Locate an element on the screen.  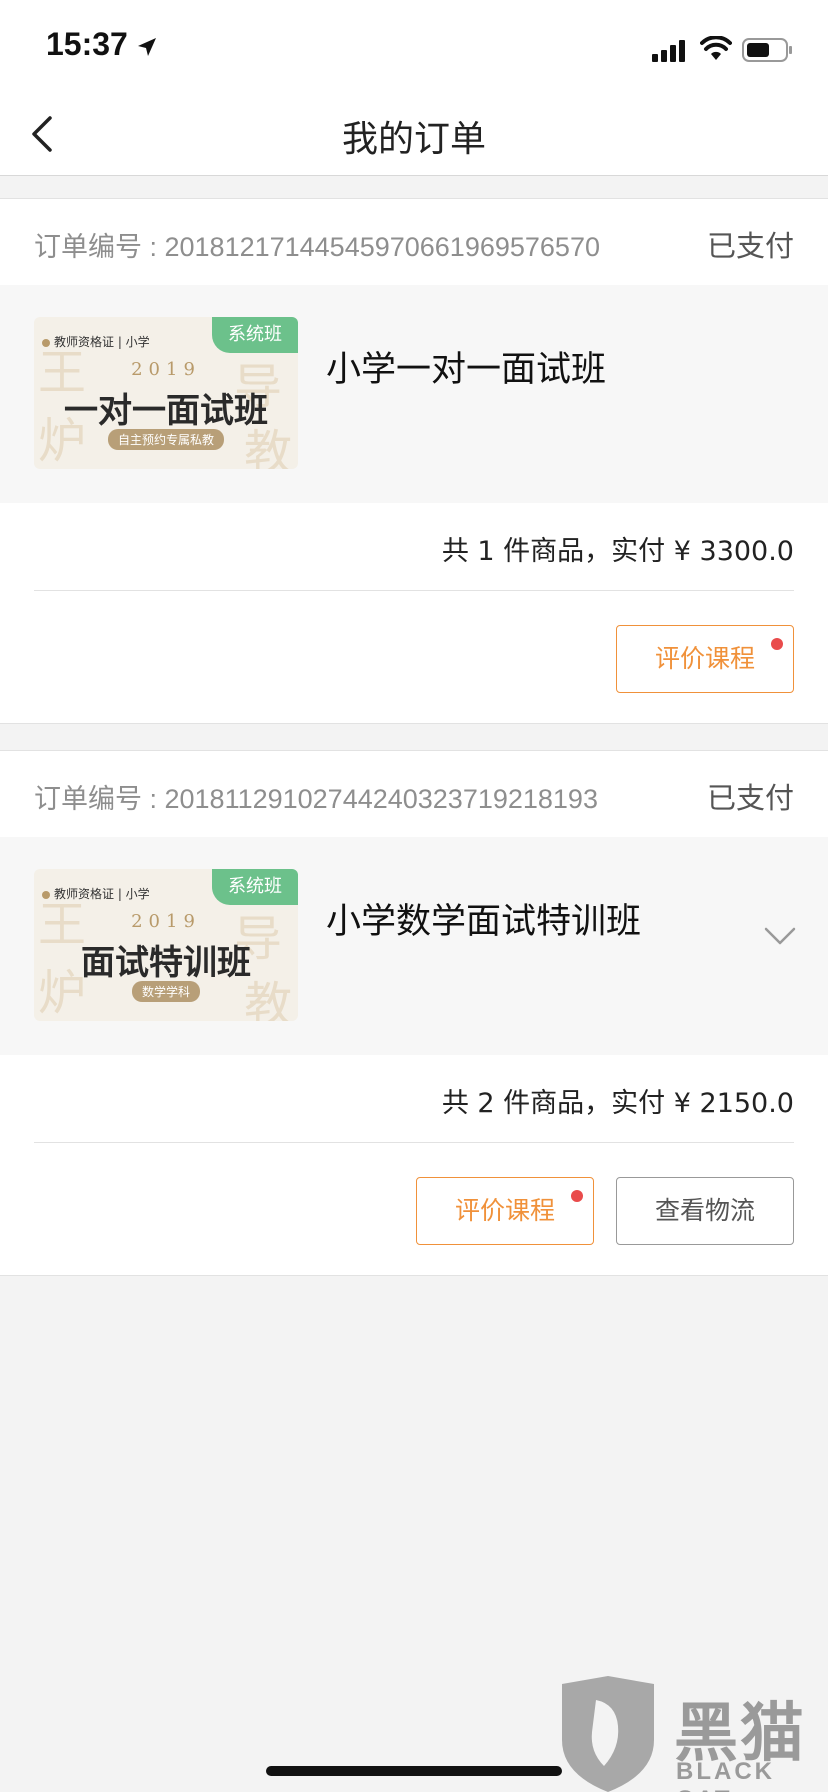
thumb-title: 面试特训班 is located at coordinates (166, 963).